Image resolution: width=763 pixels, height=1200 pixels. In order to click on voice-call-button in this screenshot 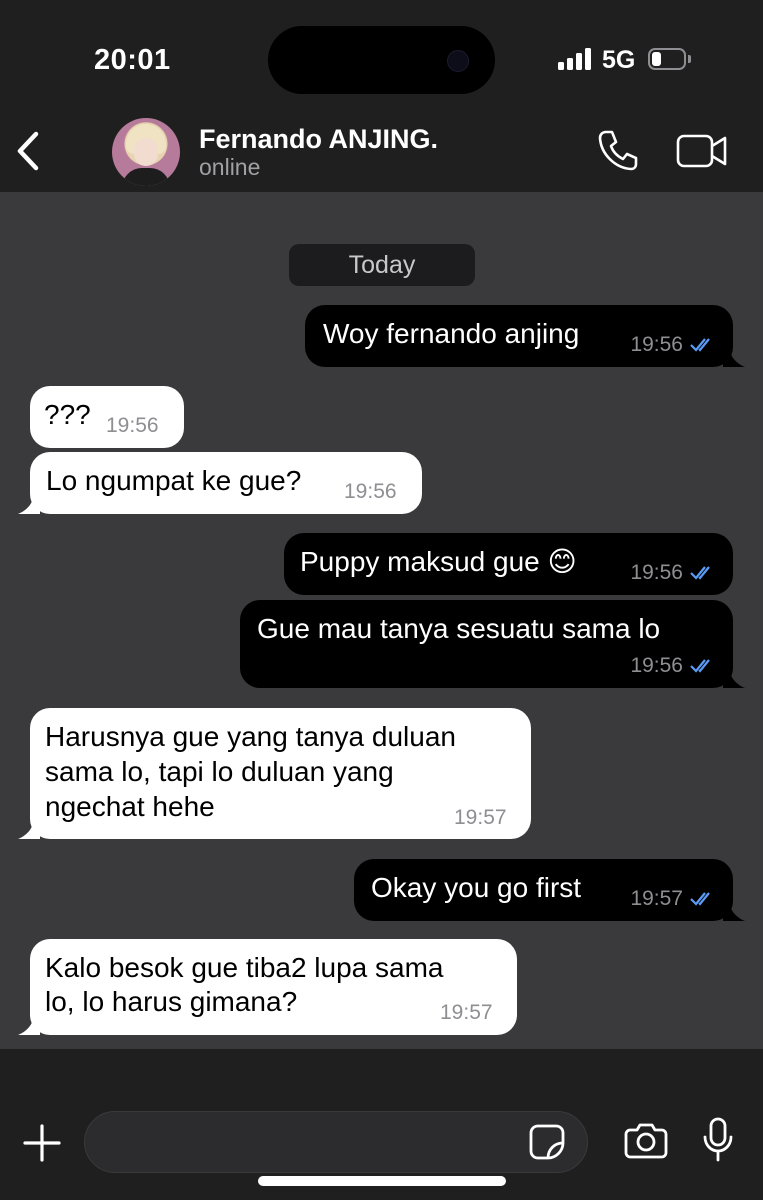, I will do `click(618, 150)`.